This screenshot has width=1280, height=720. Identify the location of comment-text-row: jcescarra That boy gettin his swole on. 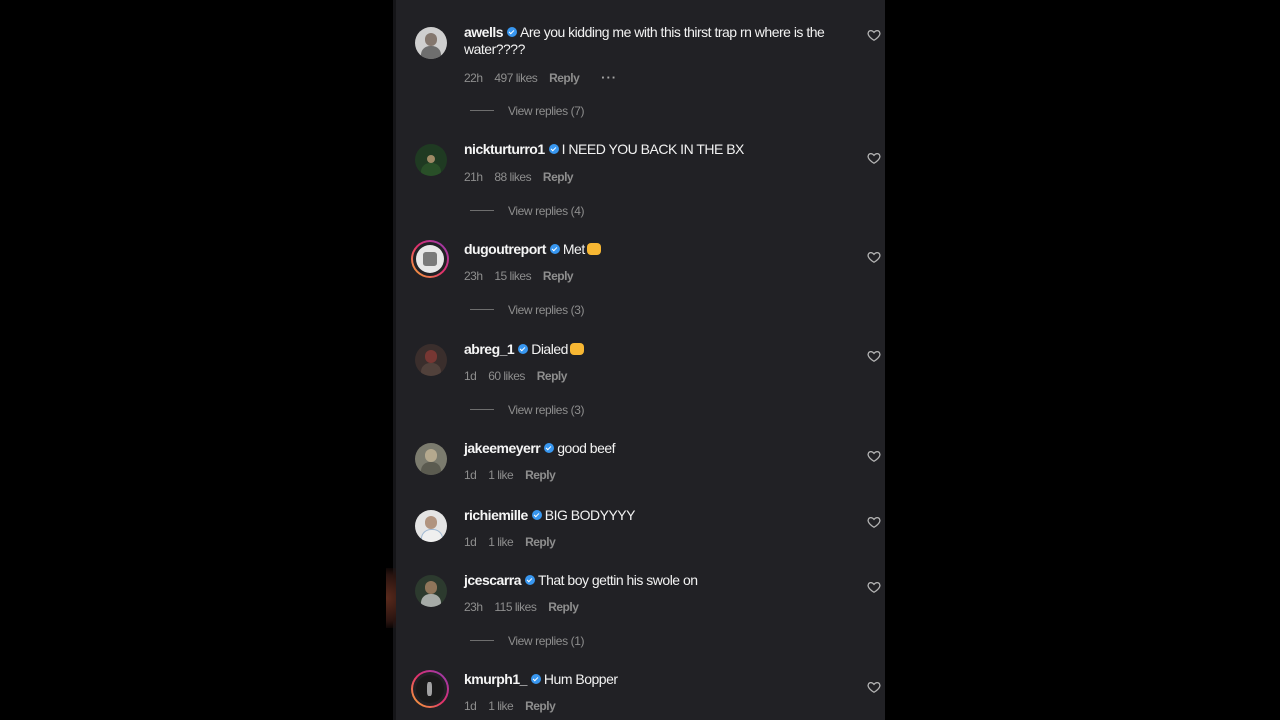
(656, 580).